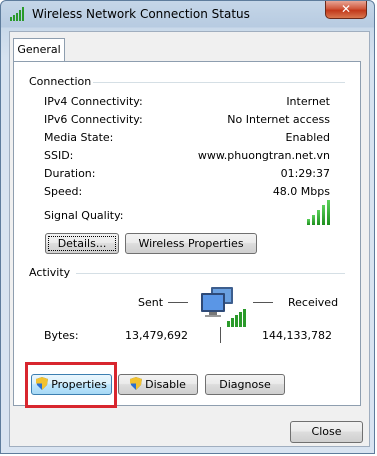  Describe the element at coordinates (141, 14) in the screenshot. I see `window-title: Wireless Network Connection Status` at that location.